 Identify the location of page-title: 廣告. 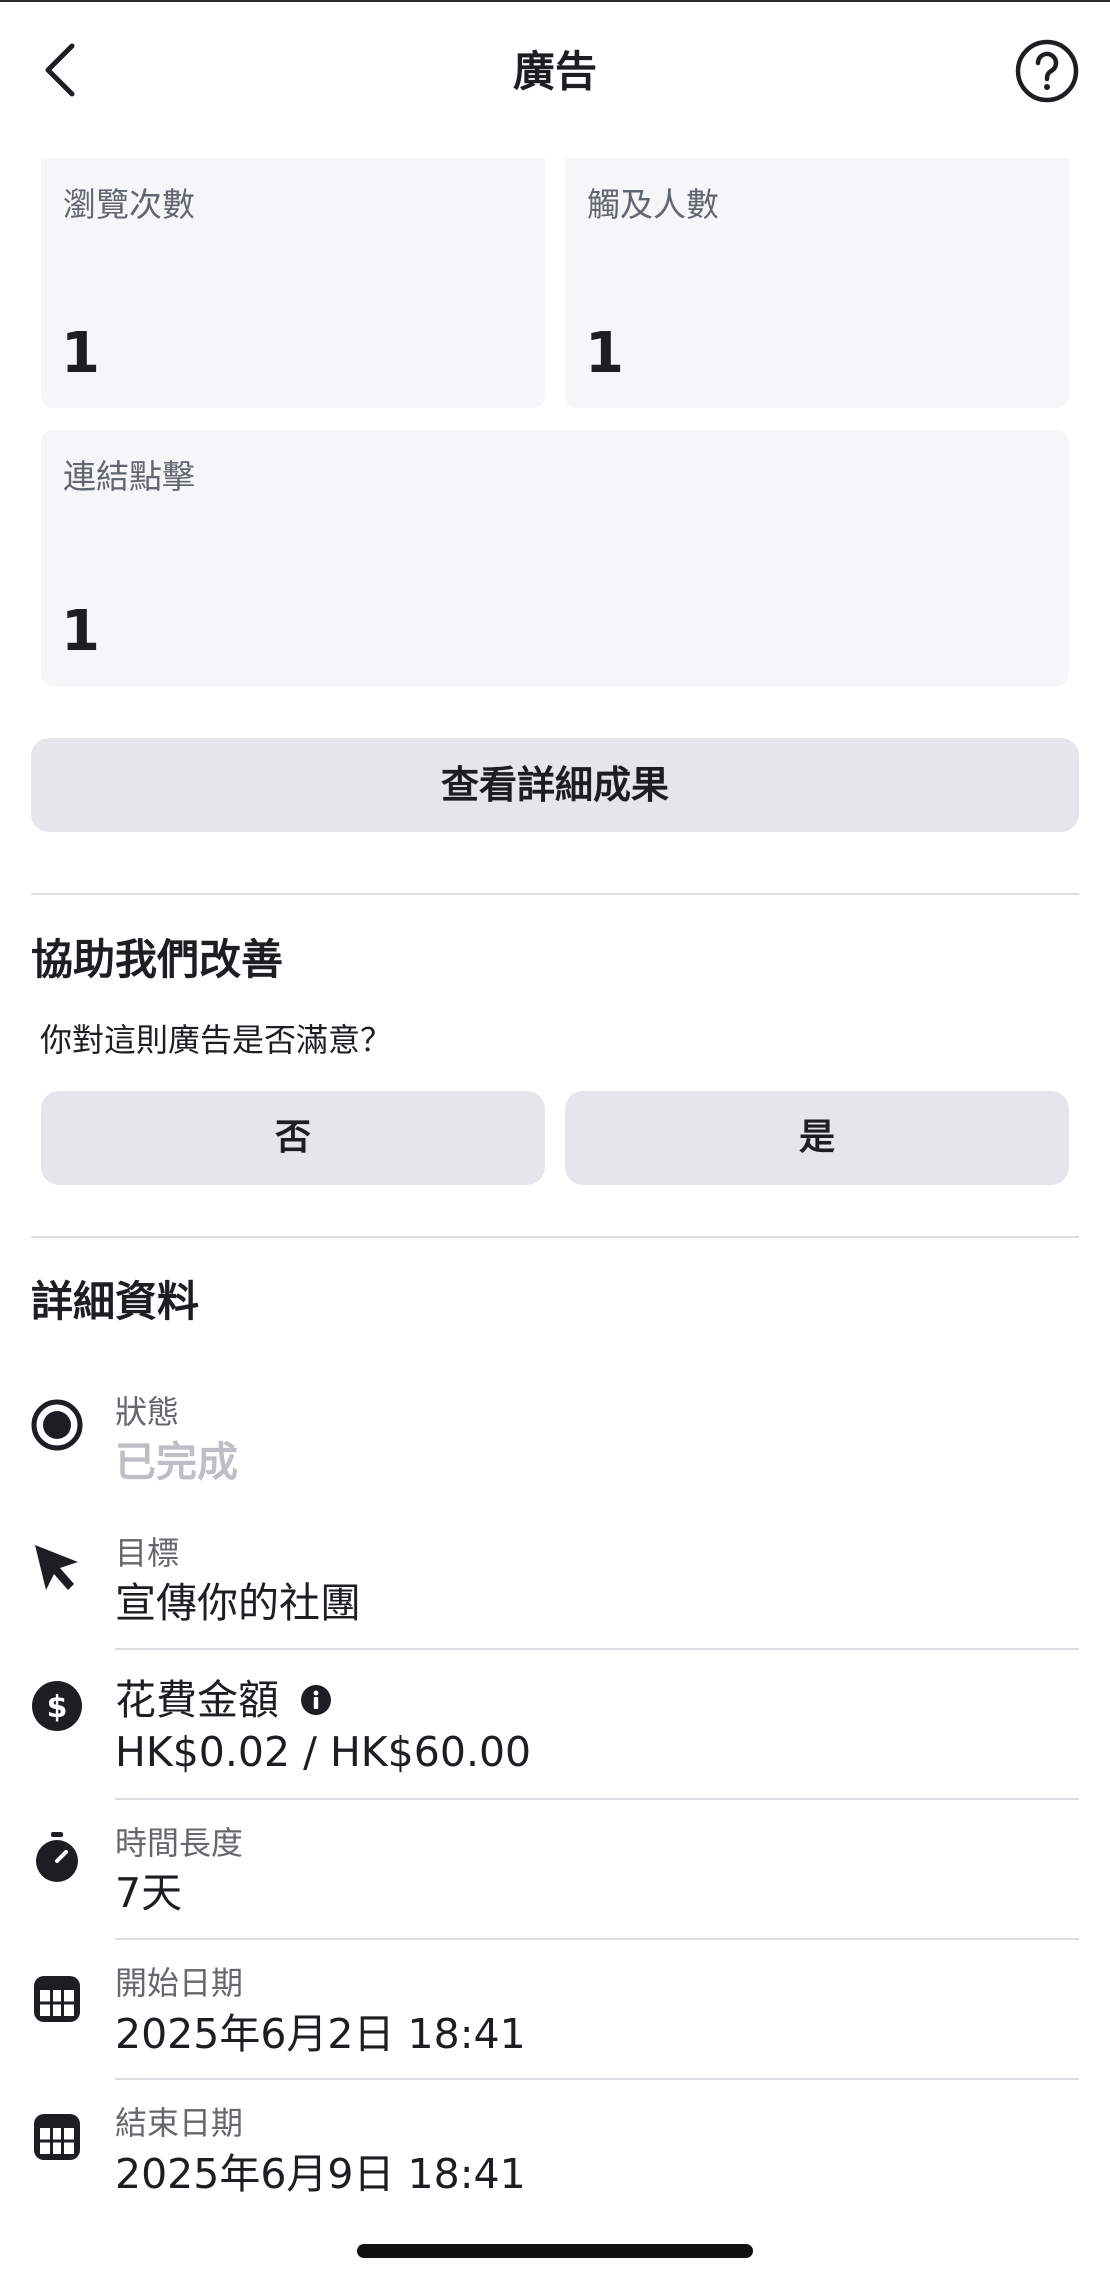
(554, 71).